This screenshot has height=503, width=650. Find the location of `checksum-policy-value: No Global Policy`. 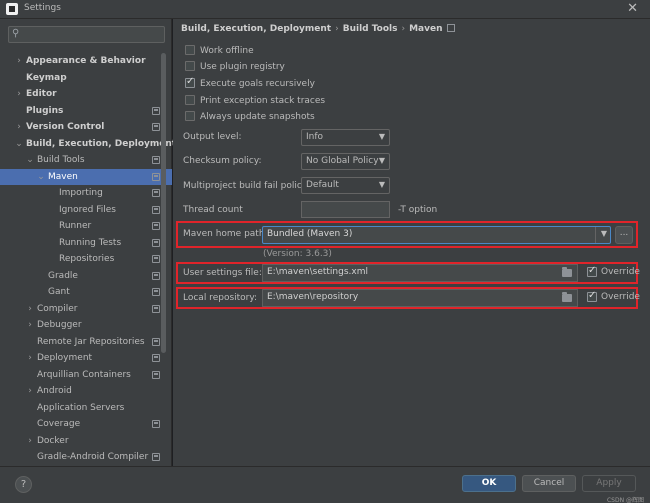

checksum-policy-value: No Global Policy is located at coordinates (342, 161).